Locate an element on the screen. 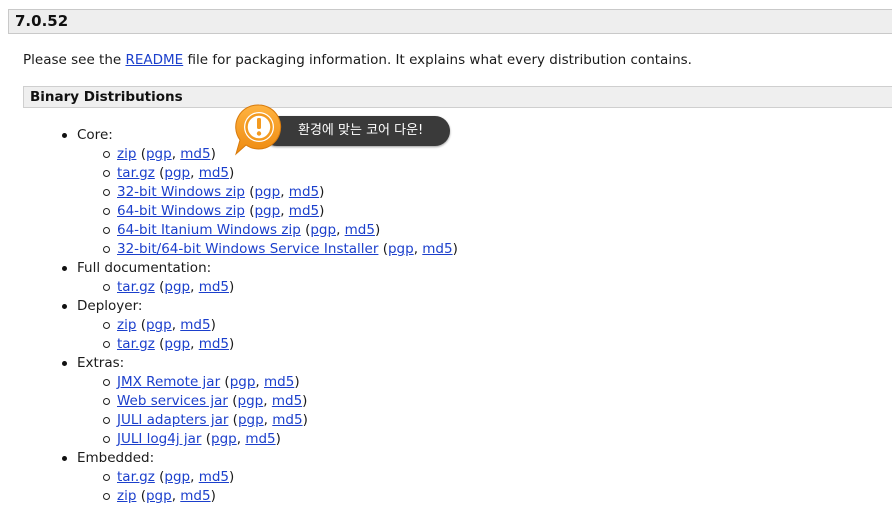 This screenshot has width=892, height=517. download-item: 64-bit Windows zip (pgp, md5) is located at coordinates (280, 211).